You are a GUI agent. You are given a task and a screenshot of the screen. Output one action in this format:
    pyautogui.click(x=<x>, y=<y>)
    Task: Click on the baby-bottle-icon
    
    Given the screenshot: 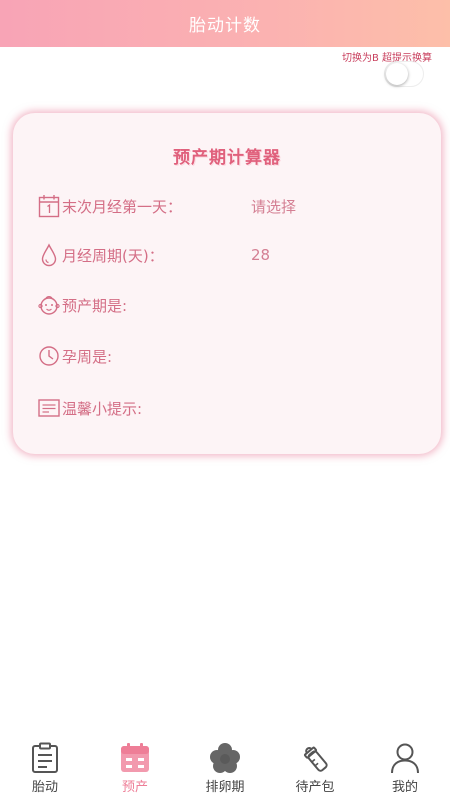 What is the action you would take?
    pyautogui.click(x=315, y=758)
    